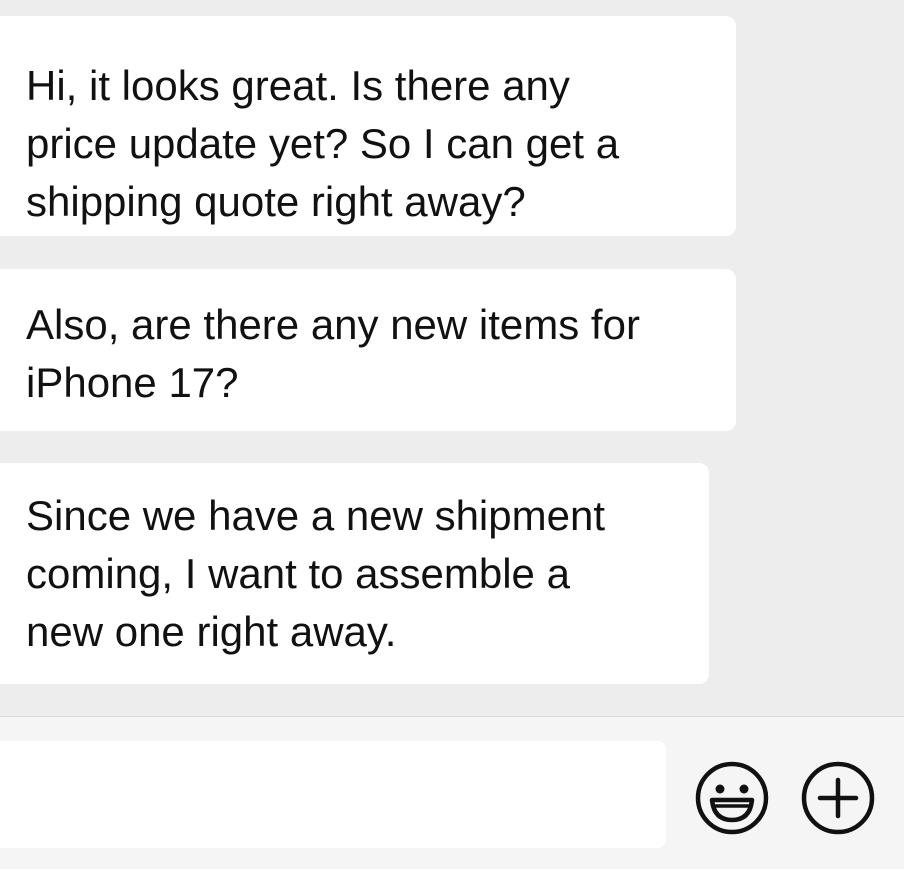 This screenshot has width=904, height=869. I want to click on emoji-smile-icon, so click(732, 798).